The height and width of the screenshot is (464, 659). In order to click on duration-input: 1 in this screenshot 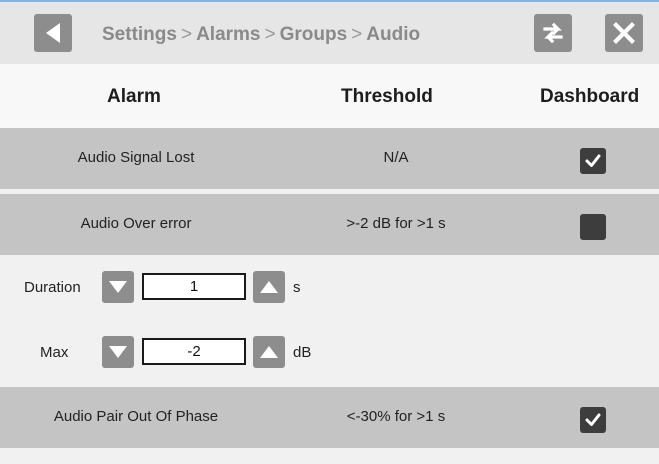, I will do `click(194, 286)`.